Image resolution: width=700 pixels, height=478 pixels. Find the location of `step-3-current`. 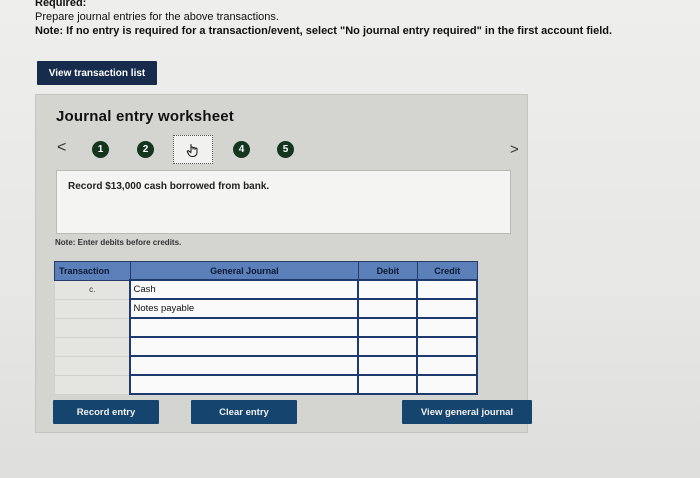

step-3-current is located at coordinates (193, 149).